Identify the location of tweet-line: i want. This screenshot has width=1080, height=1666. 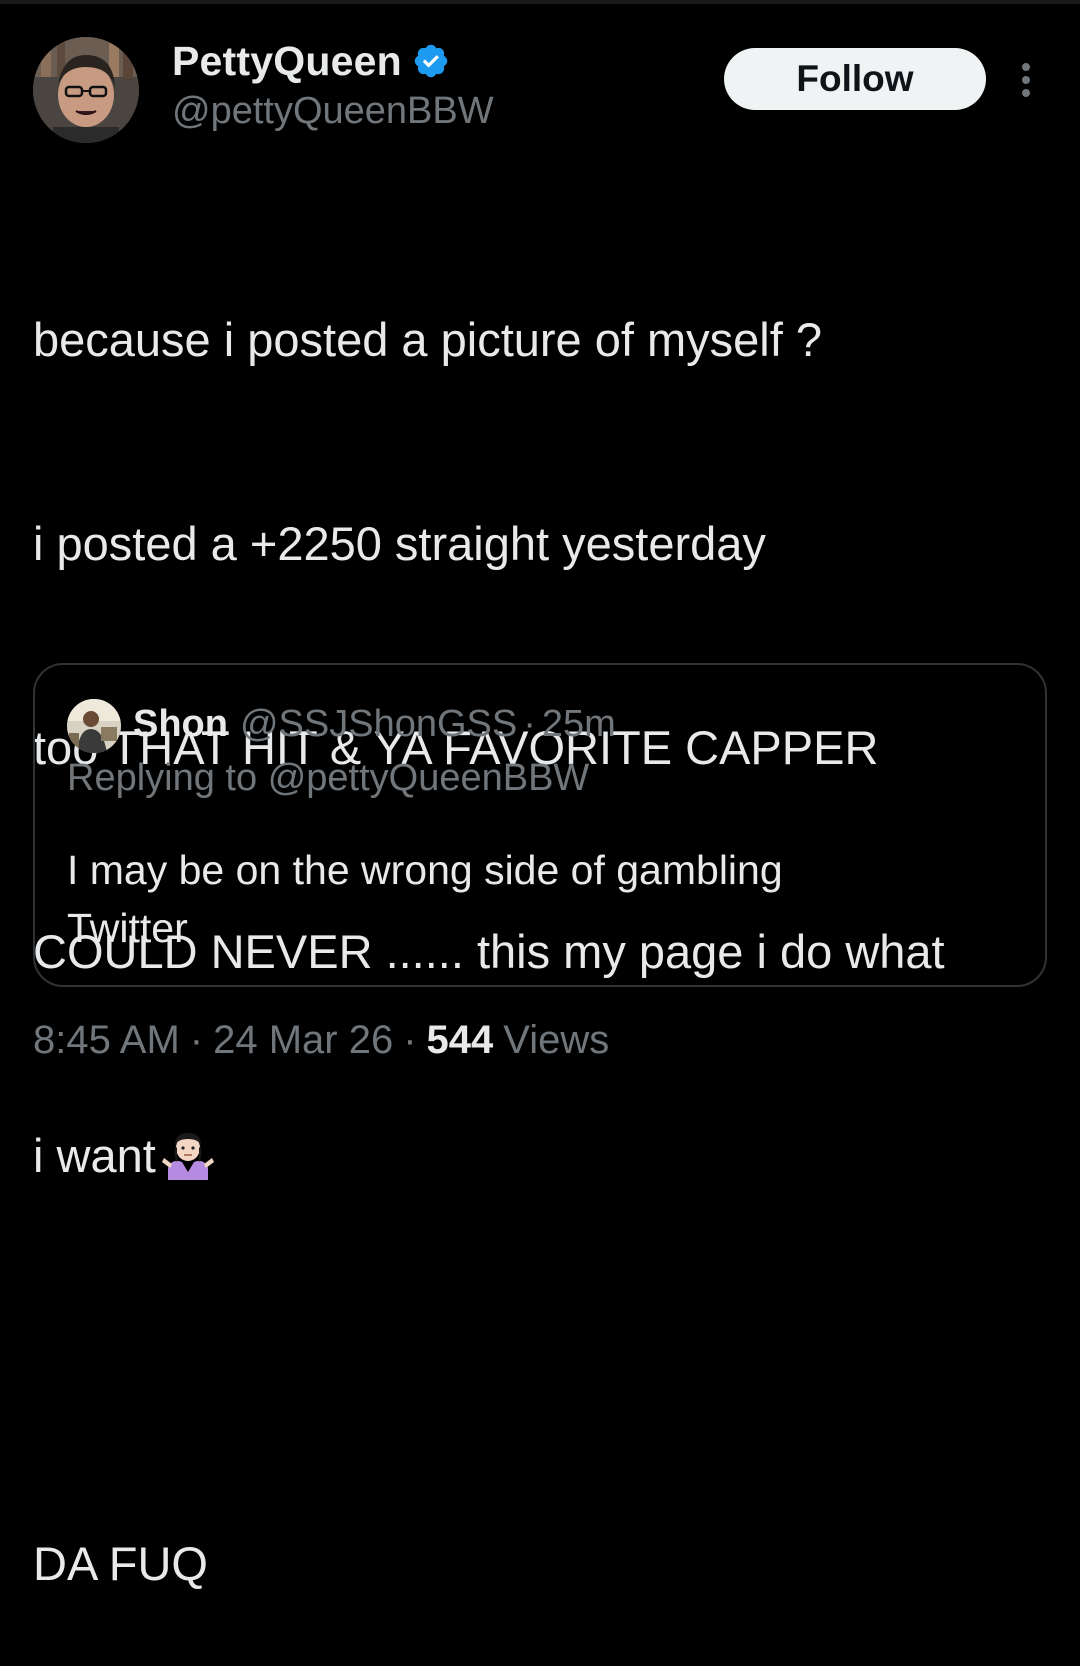
(94, 1155).